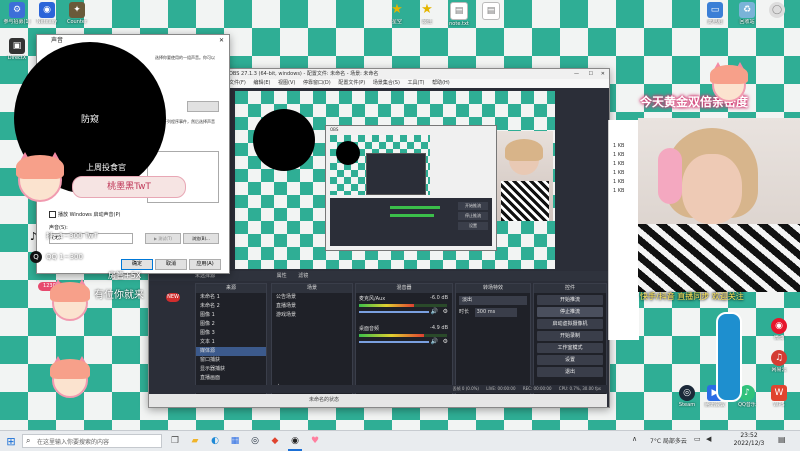  What do you see at coordinates (782, 439) in the screenshot?
I see `notification-icon: ▤` at bounding box center [782, 439].